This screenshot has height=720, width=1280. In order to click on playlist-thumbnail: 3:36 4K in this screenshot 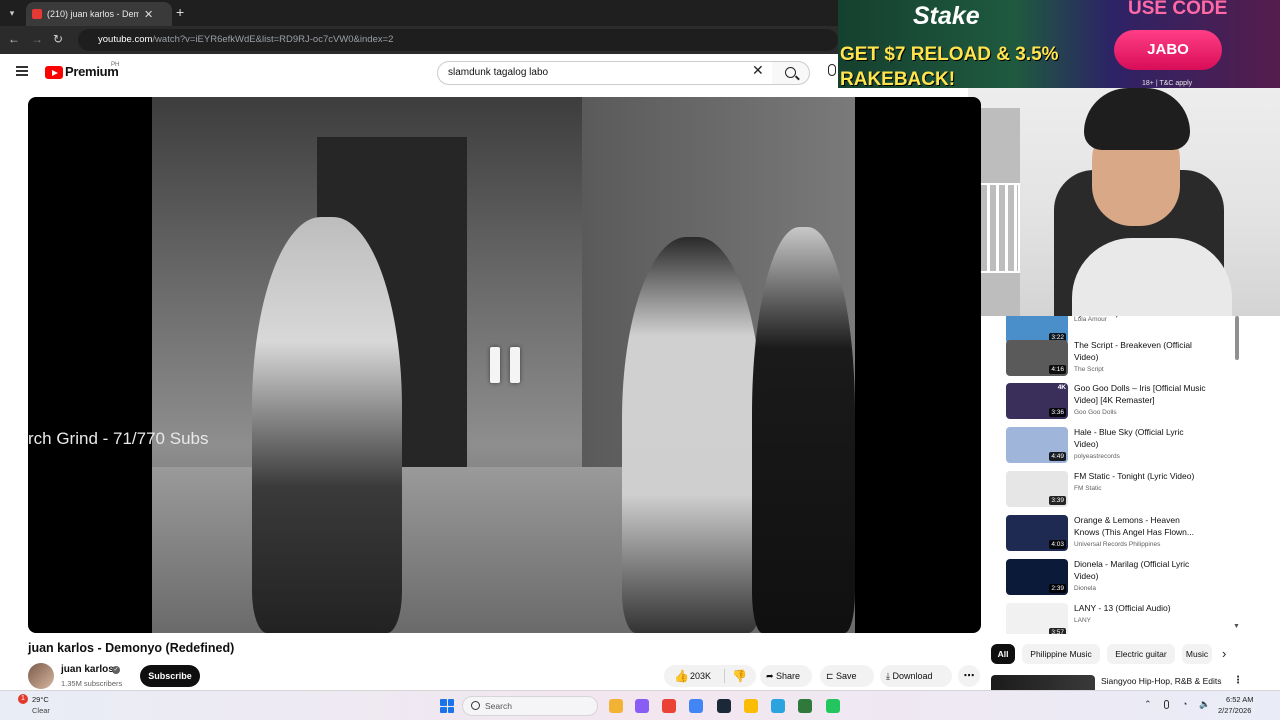, I will do `click(1037, 401)`.